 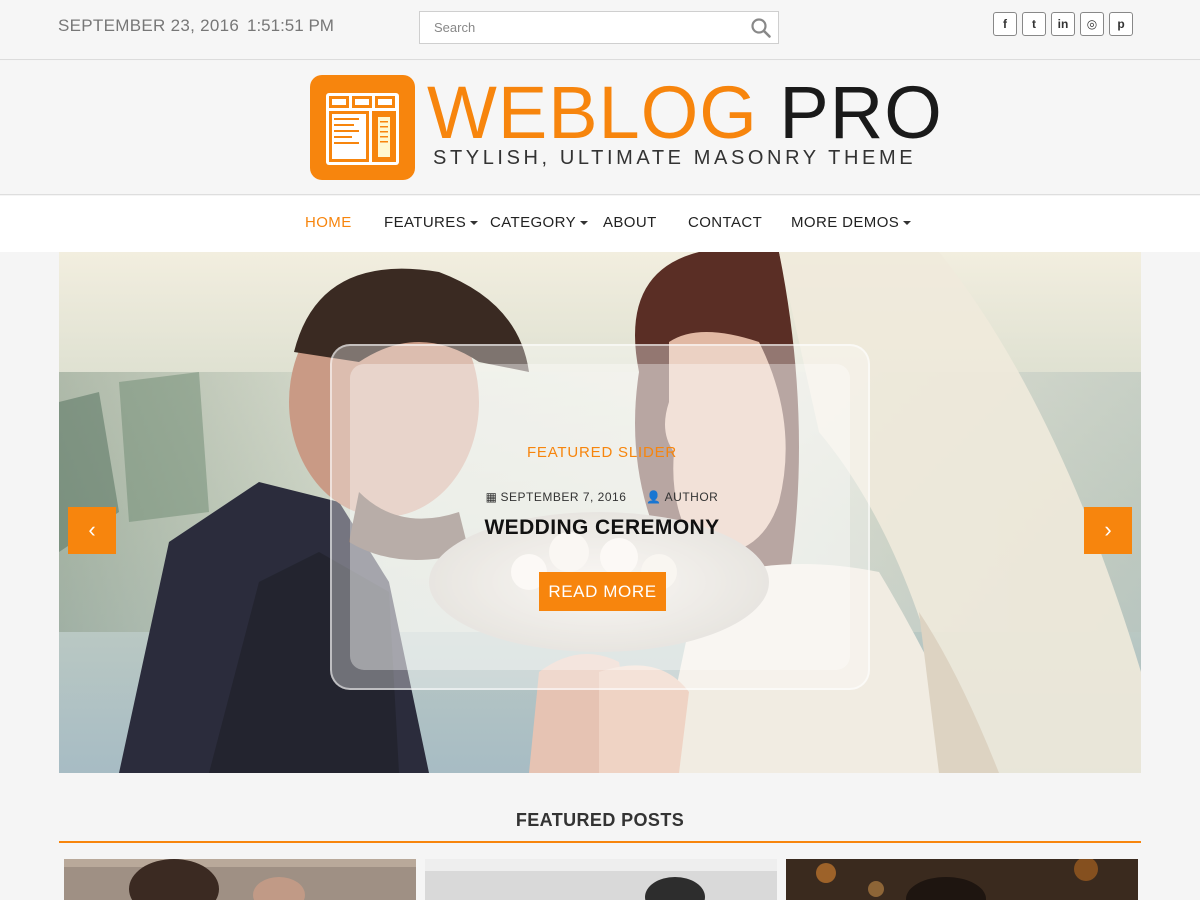 What do you see at coordinates (431, 222) in the screenshot?
I see `nav-item-features: FEATURES` at bounding box center [431, 222].